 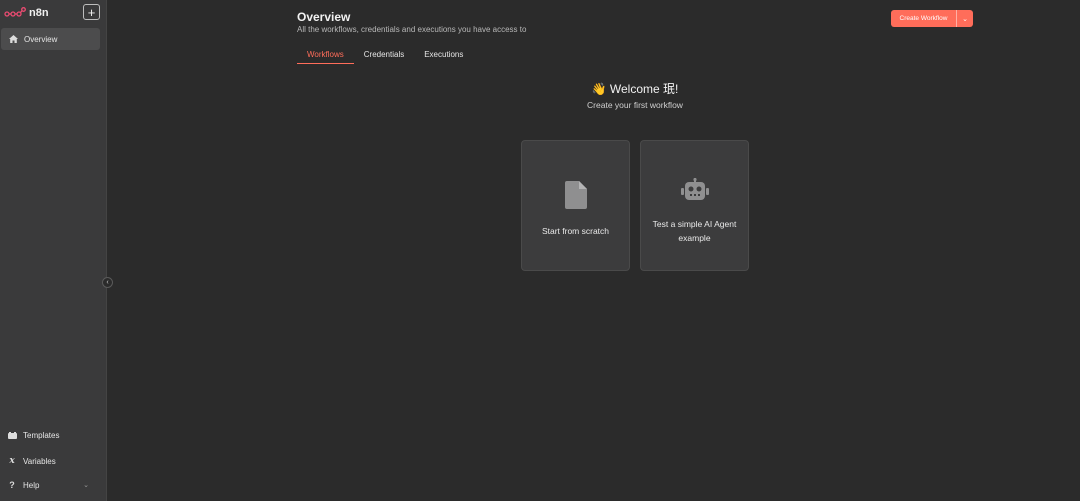 I want to click on create-workflow-button-group: Create Workflow ⌄, so click(x=932, y=18).